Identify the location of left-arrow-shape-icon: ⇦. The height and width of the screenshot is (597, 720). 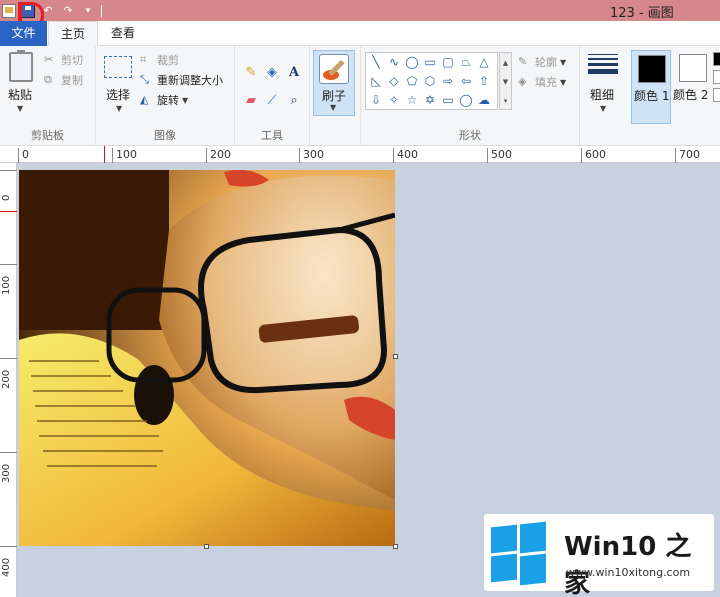
(466, 81).